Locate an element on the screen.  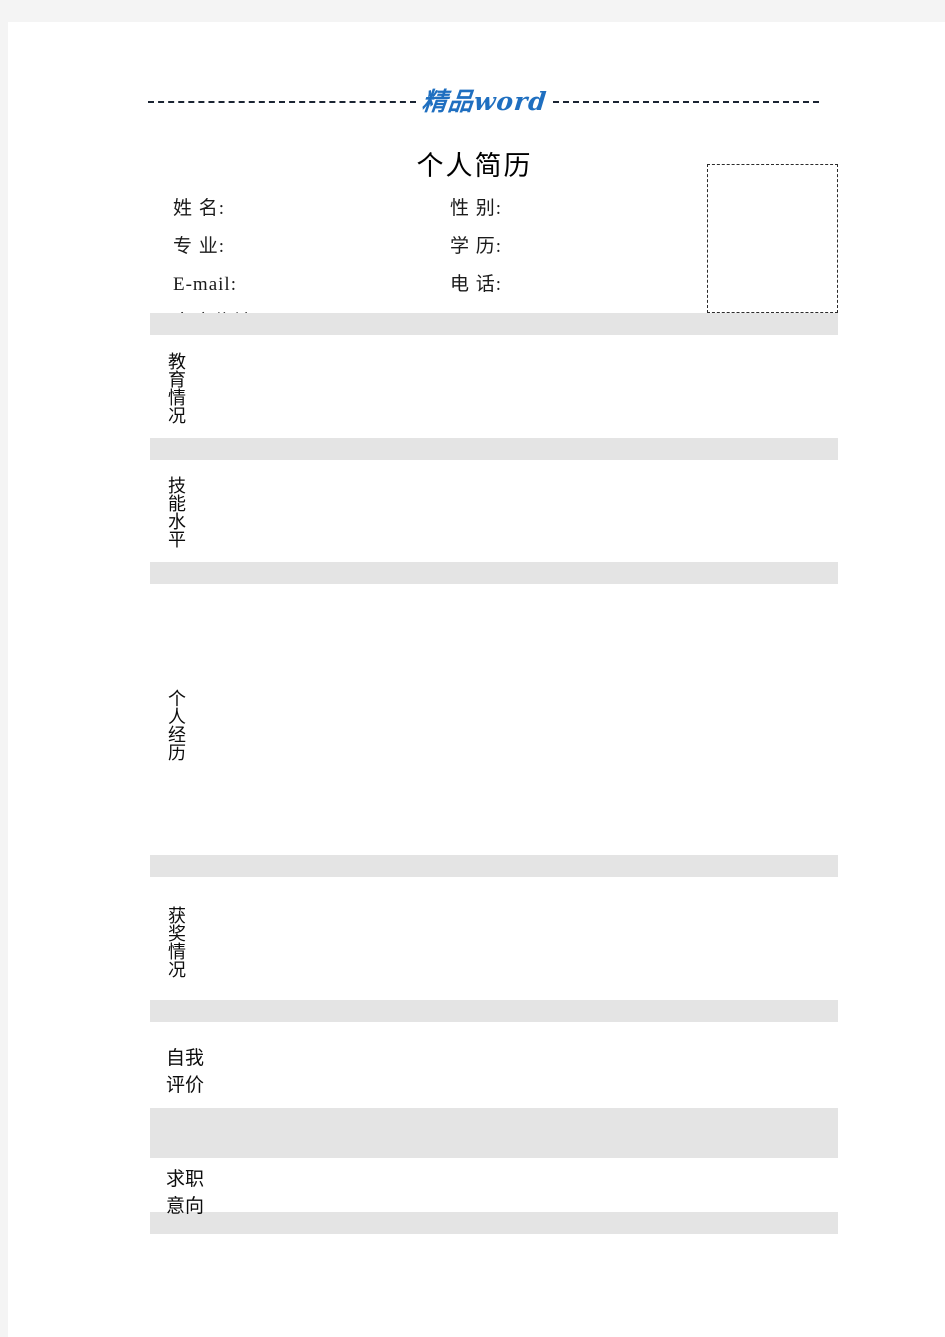
field-education-label: 学 历: is located at coordinates (476, 246).